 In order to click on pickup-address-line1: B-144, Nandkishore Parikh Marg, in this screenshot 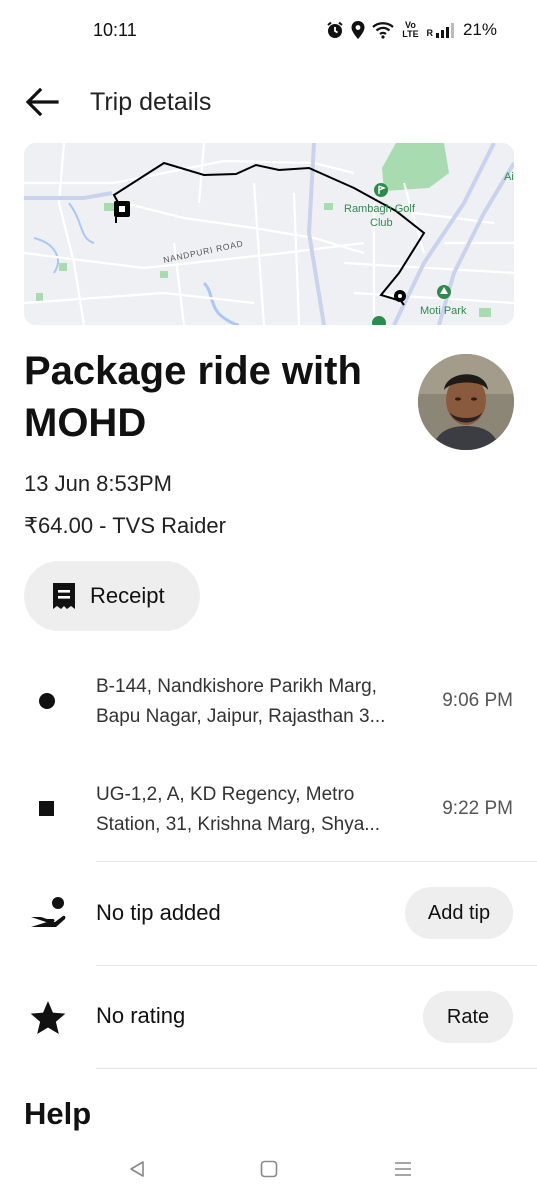, I will do `click(236, 686)`.